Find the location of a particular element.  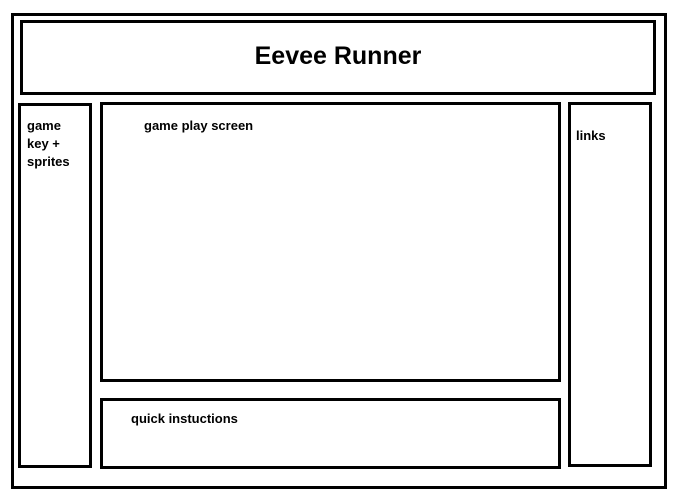

left-sidebar-line: key + is located at coordinates (43, 143).